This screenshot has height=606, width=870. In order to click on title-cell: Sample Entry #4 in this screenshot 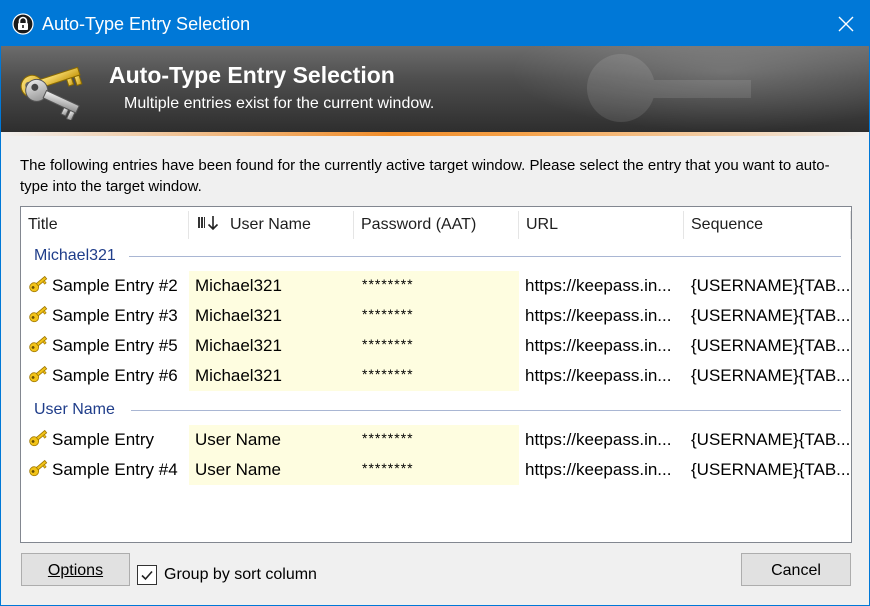, I will do `click(108, 470)`.